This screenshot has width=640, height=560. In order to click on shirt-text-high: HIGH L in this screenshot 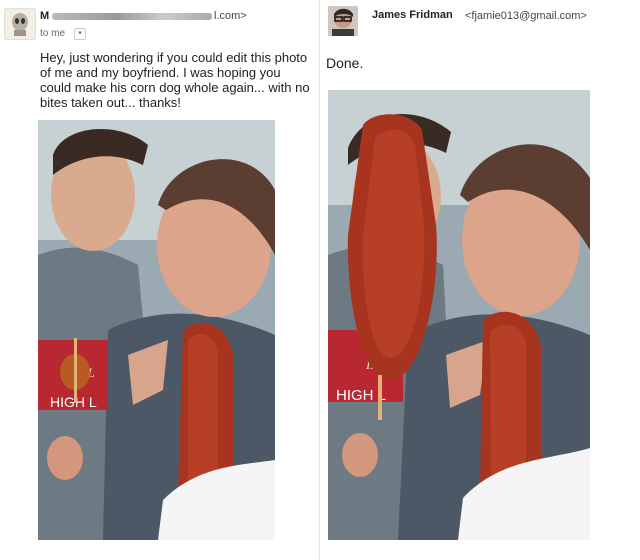, I will do `click(73, 402)`.